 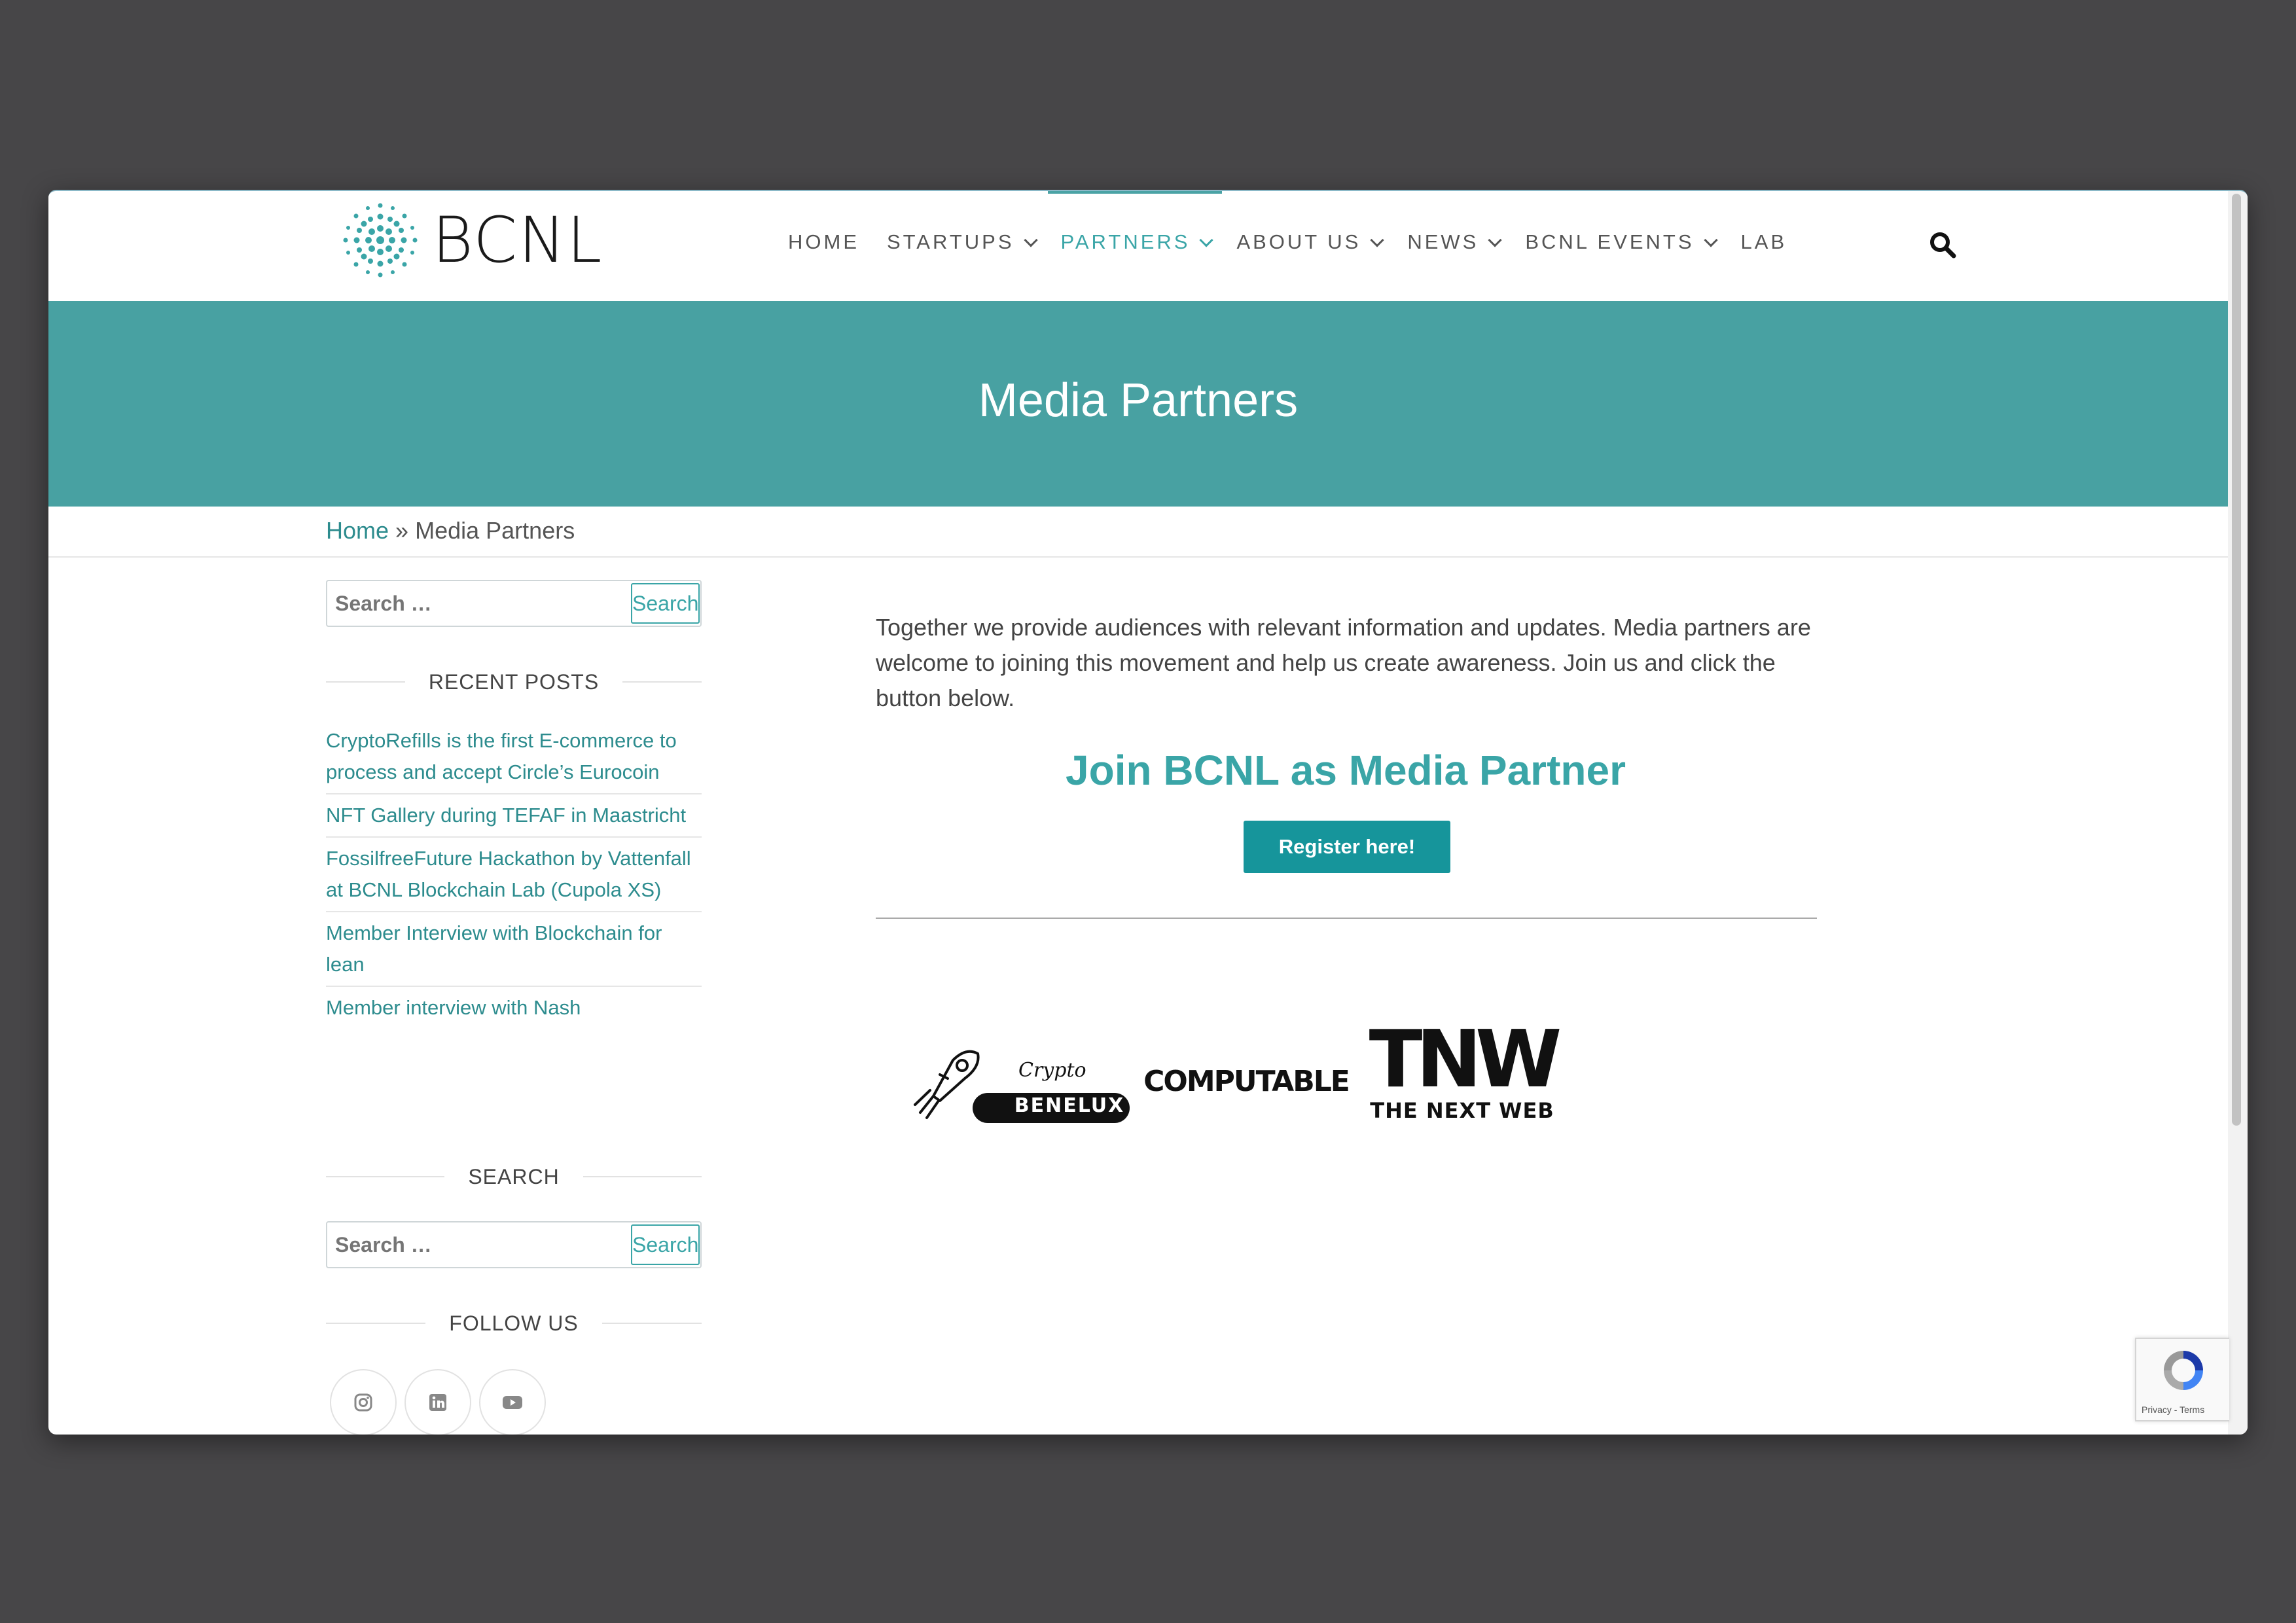 What do you see at coordinates (1610, 241) in the screenshot?
I see `nav-label: BCNL EVENTS` at bounding box center [1610, 241].